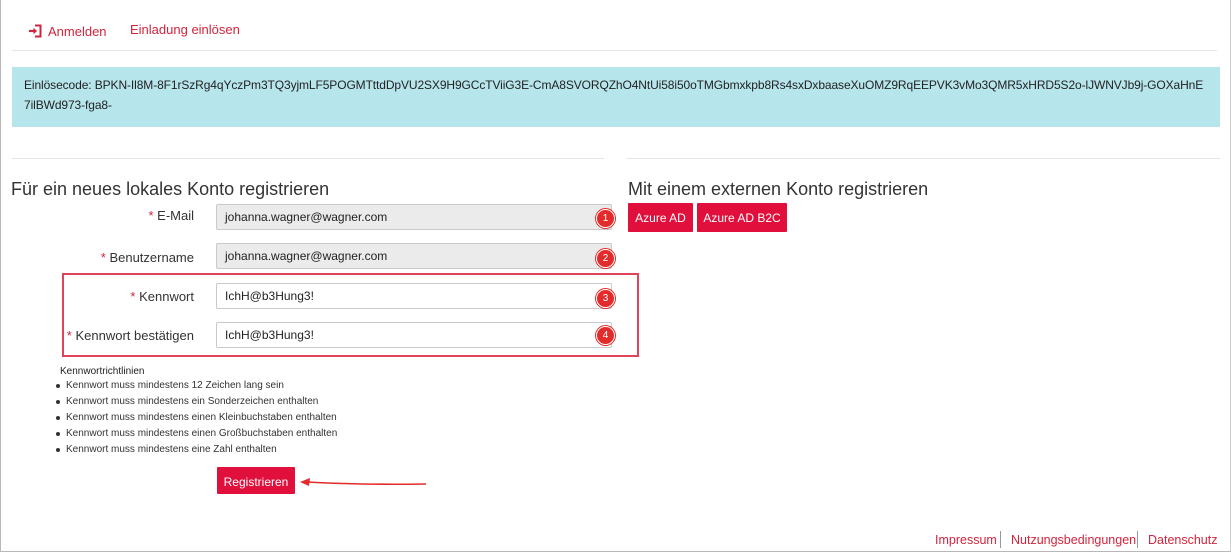  I want to click on confirm-password-label: * Kennwort bestätigen, so click(130, 335).